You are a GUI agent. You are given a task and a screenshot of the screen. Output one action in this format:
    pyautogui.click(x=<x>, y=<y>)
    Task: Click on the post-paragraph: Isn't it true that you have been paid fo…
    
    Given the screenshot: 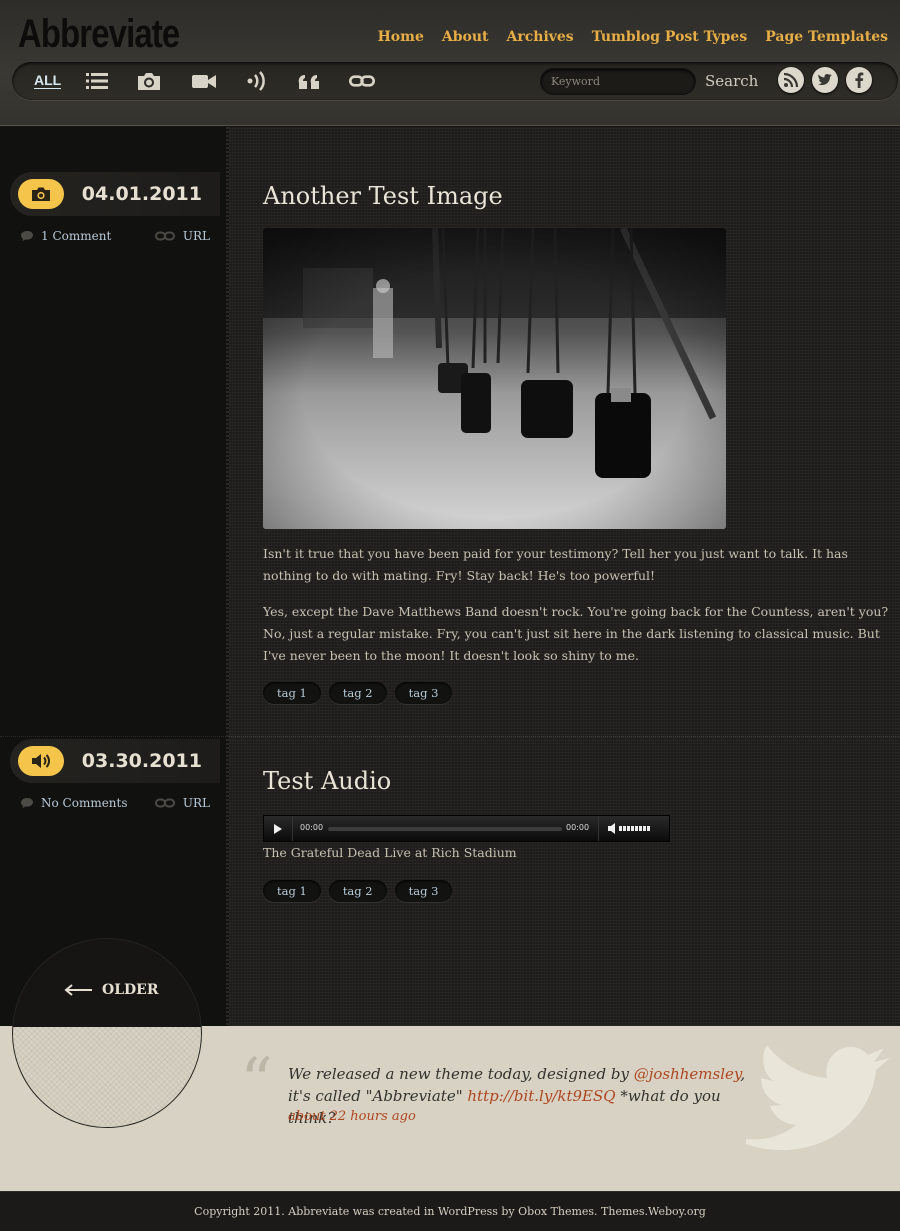 What is the action you would take?
    pyautogui.click(x=555, y=564)
    